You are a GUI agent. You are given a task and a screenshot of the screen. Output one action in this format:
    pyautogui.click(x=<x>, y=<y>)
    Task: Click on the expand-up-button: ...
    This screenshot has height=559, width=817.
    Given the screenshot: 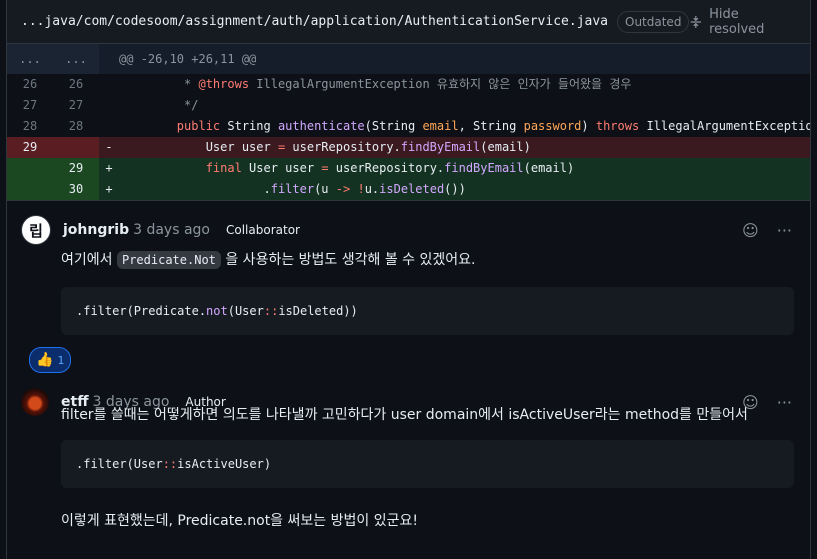 What is the action you would take?
    pyautogui.click(x=30, y=59)
    